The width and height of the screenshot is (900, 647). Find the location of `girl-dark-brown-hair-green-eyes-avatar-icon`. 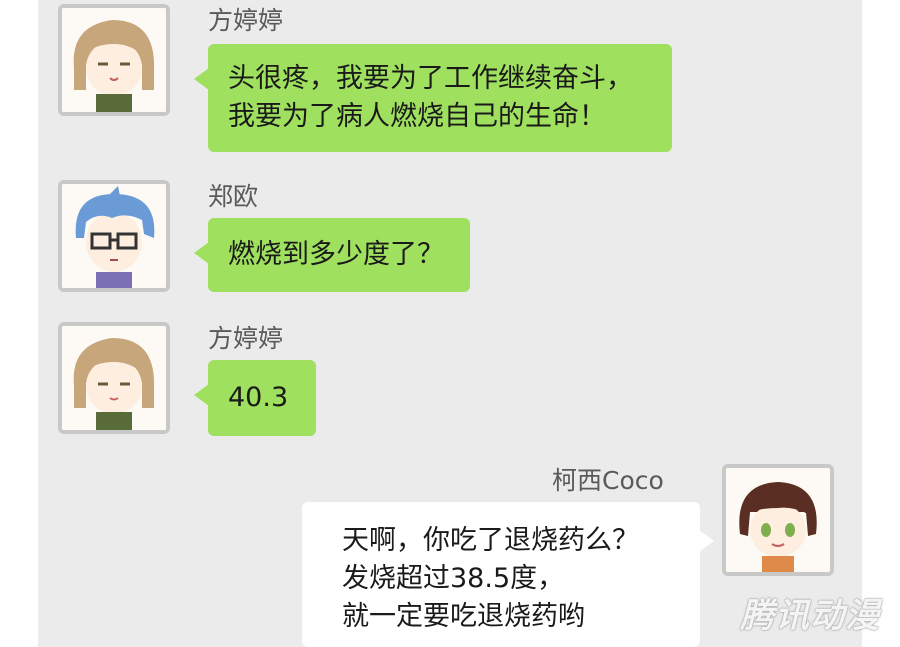

girl-dark-brown-hair-green-eyes-avatar-icon is located at coordinates (778, 520).